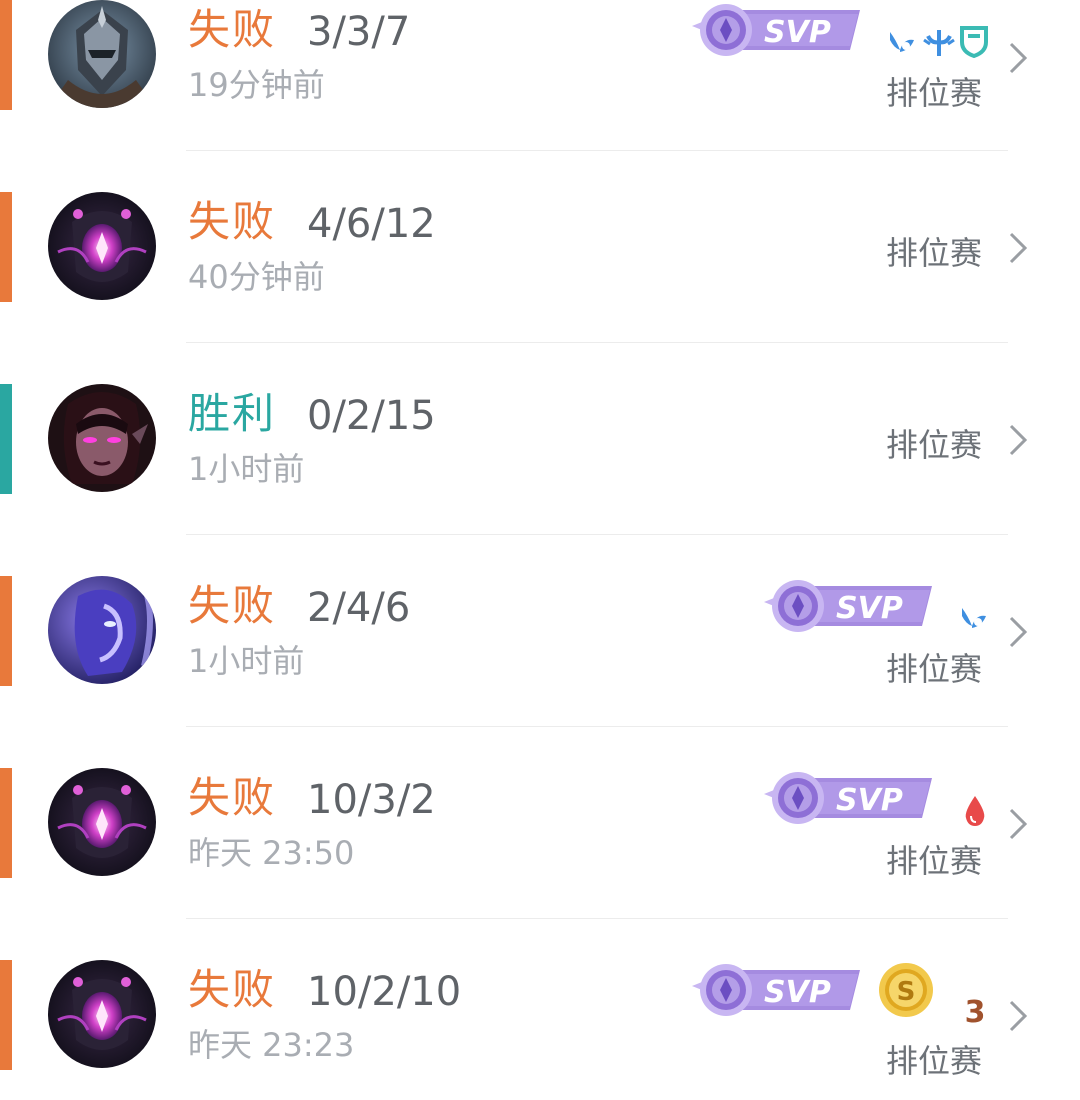 The image size is (1080, 1100). What do you see at coordinates (271, 853) in the screenshot?
I see `match-time: 昨天 23:50` at bounding box center [271, 853].